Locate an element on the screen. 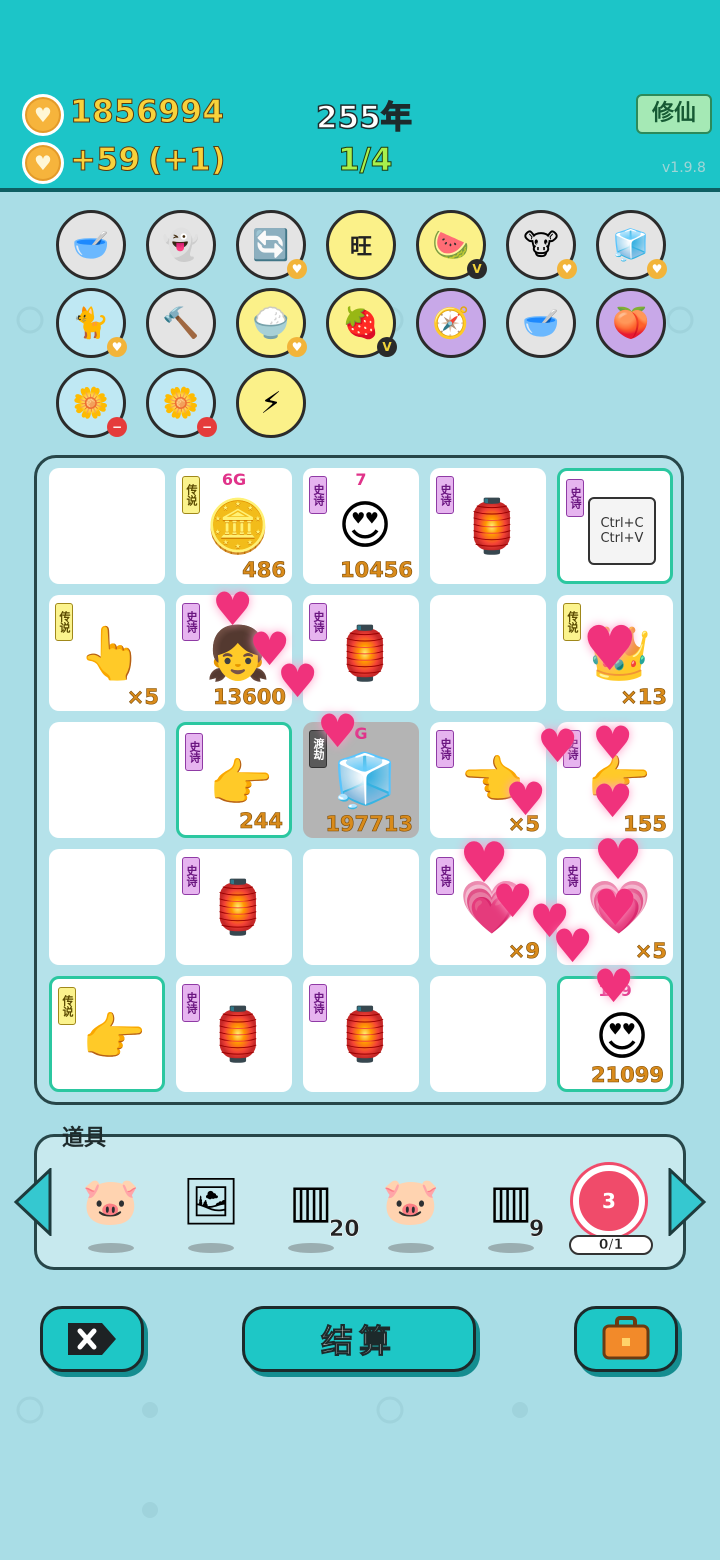  rice-bowl-icon: 🍚 ♥ is located at coordinates (271, 323).